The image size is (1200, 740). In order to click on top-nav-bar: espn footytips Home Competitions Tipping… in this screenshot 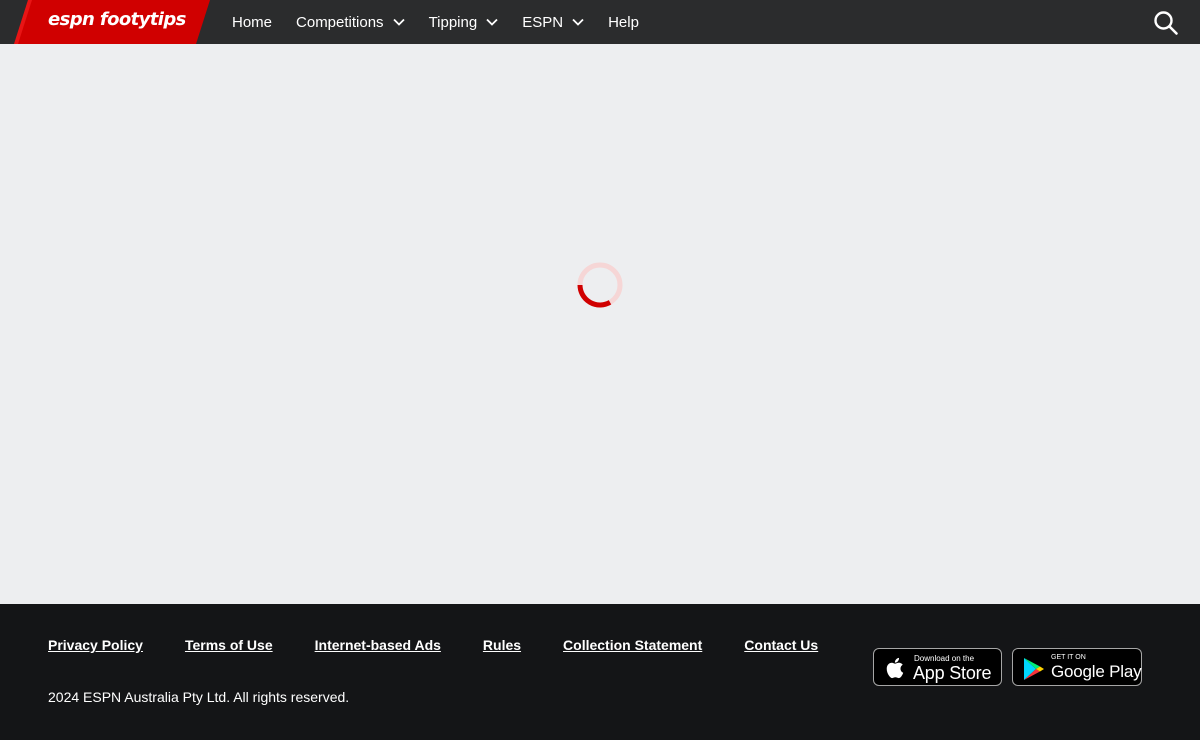, I will do `click(600, 22)`.